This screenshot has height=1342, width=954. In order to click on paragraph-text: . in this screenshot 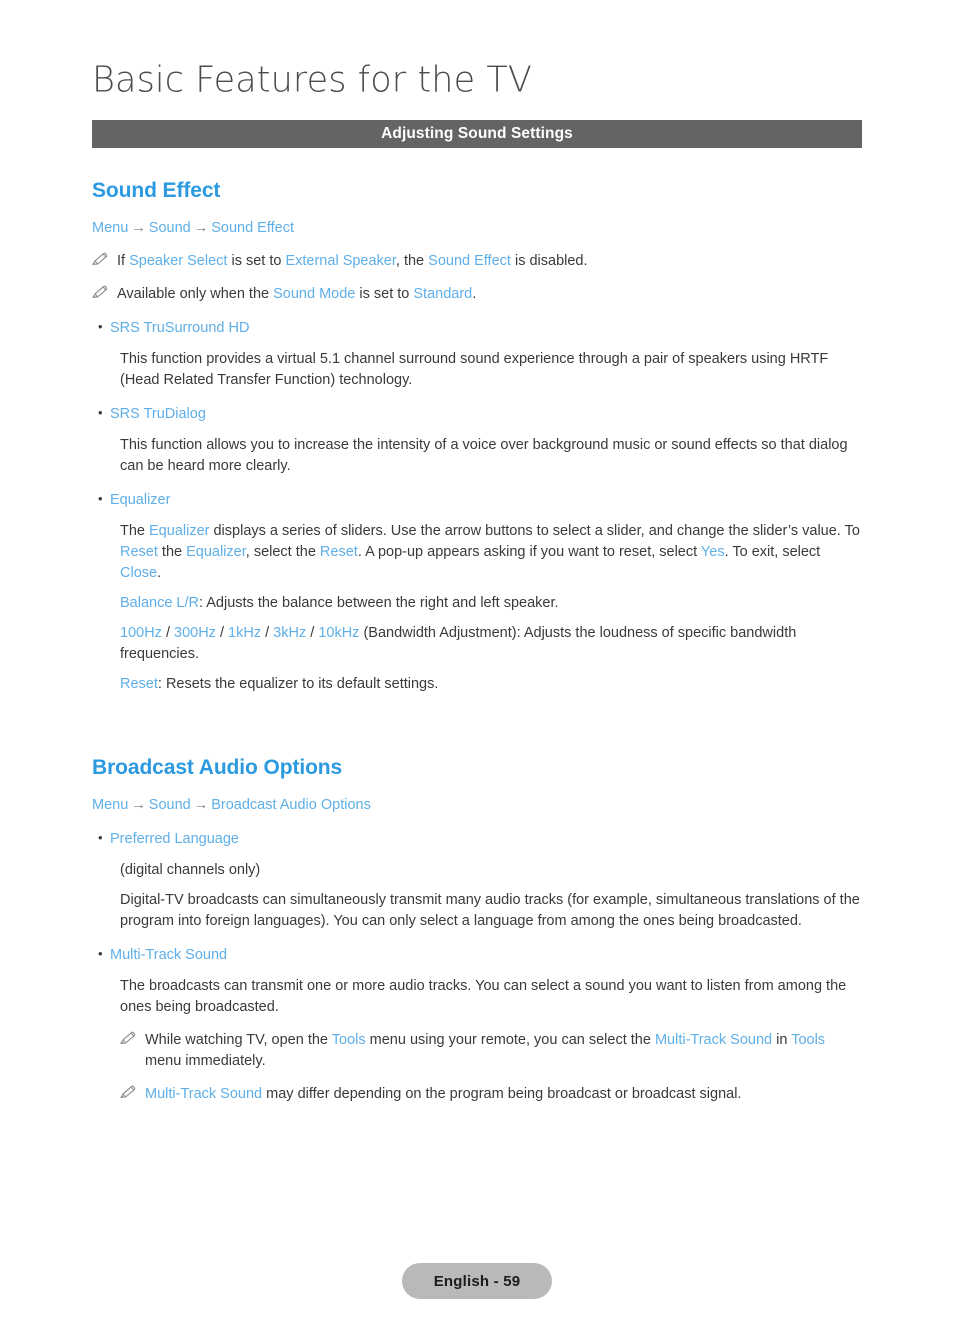, I will do `click(159, 572)`.